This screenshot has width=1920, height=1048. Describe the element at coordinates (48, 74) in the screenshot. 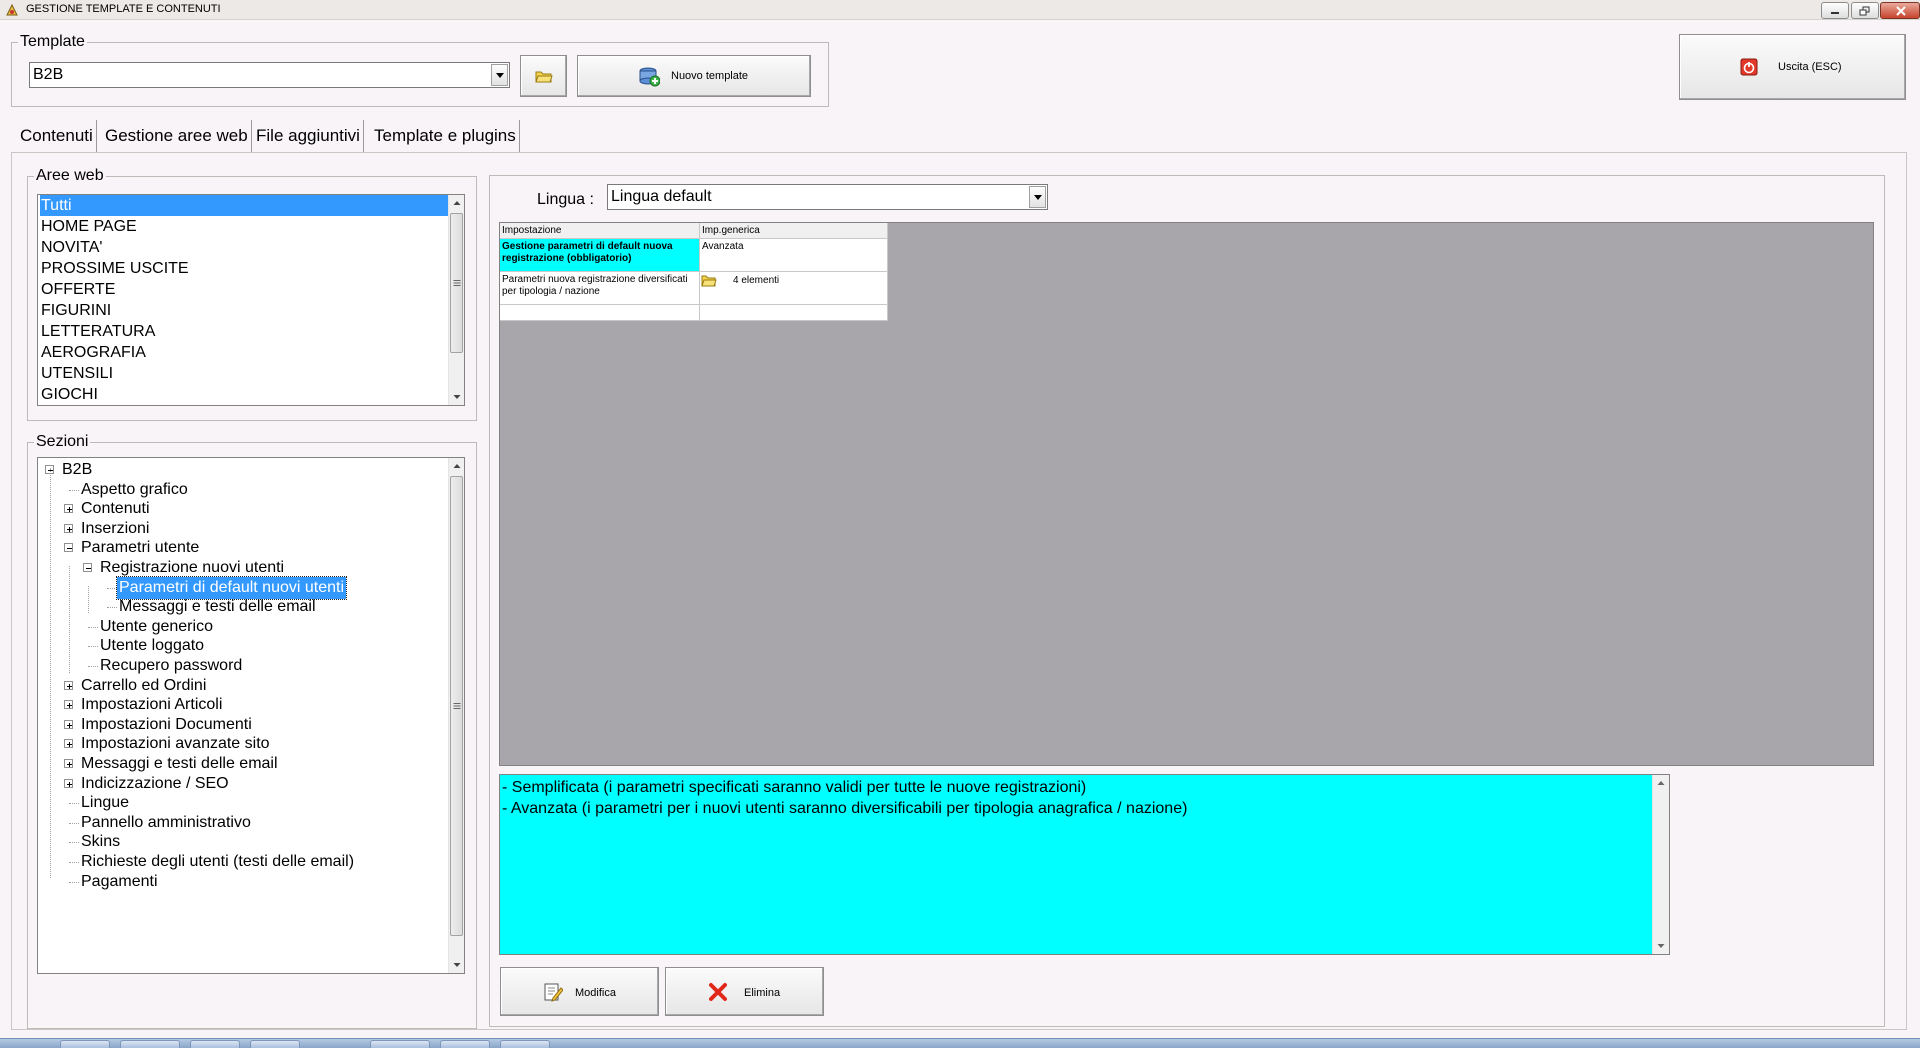

I see `template-combo-value: B2B` at that location.